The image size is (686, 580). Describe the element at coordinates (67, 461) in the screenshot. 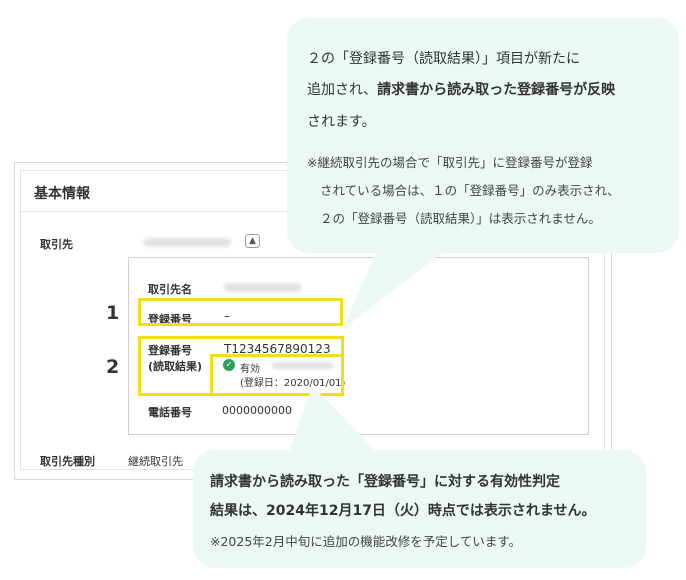

I see `torihikisaki-type-label: 取引先種別` at that location.